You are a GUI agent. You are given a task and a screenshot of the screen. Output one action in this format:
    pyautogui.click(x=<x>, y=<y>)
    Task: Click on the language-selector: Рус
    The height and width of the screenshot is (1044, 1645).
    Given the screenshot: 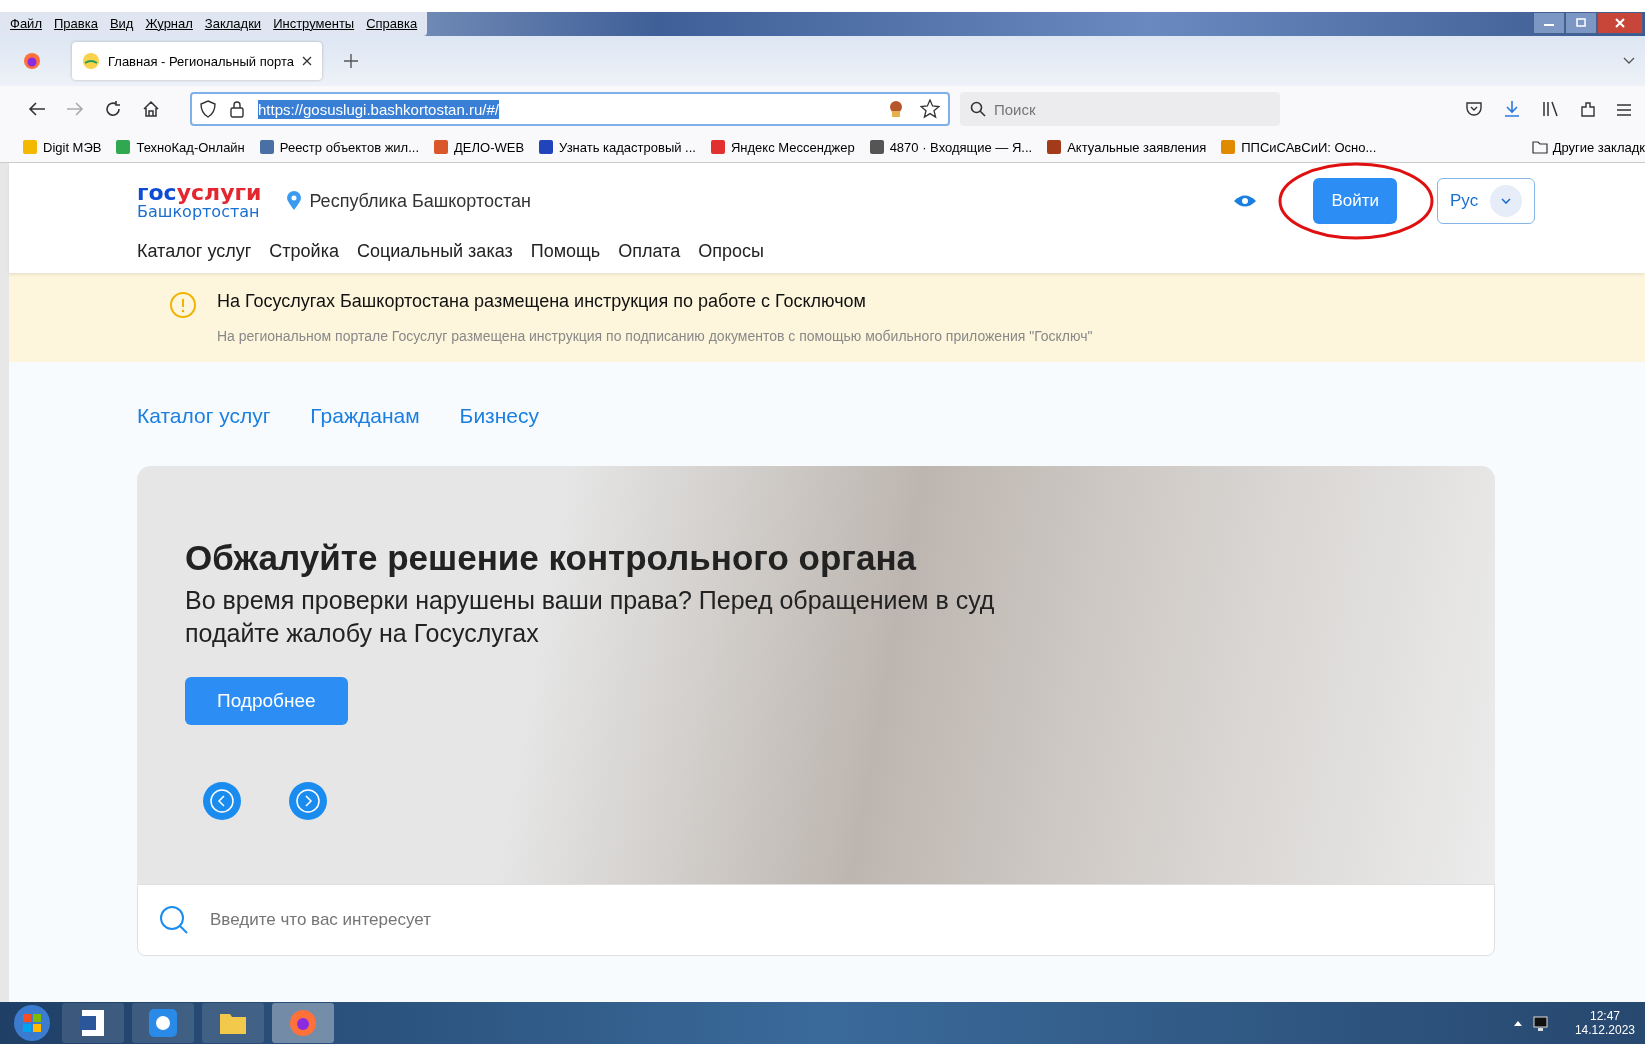 What is the action you would take?
    pyautogui.click(x=1486, y=201)
    